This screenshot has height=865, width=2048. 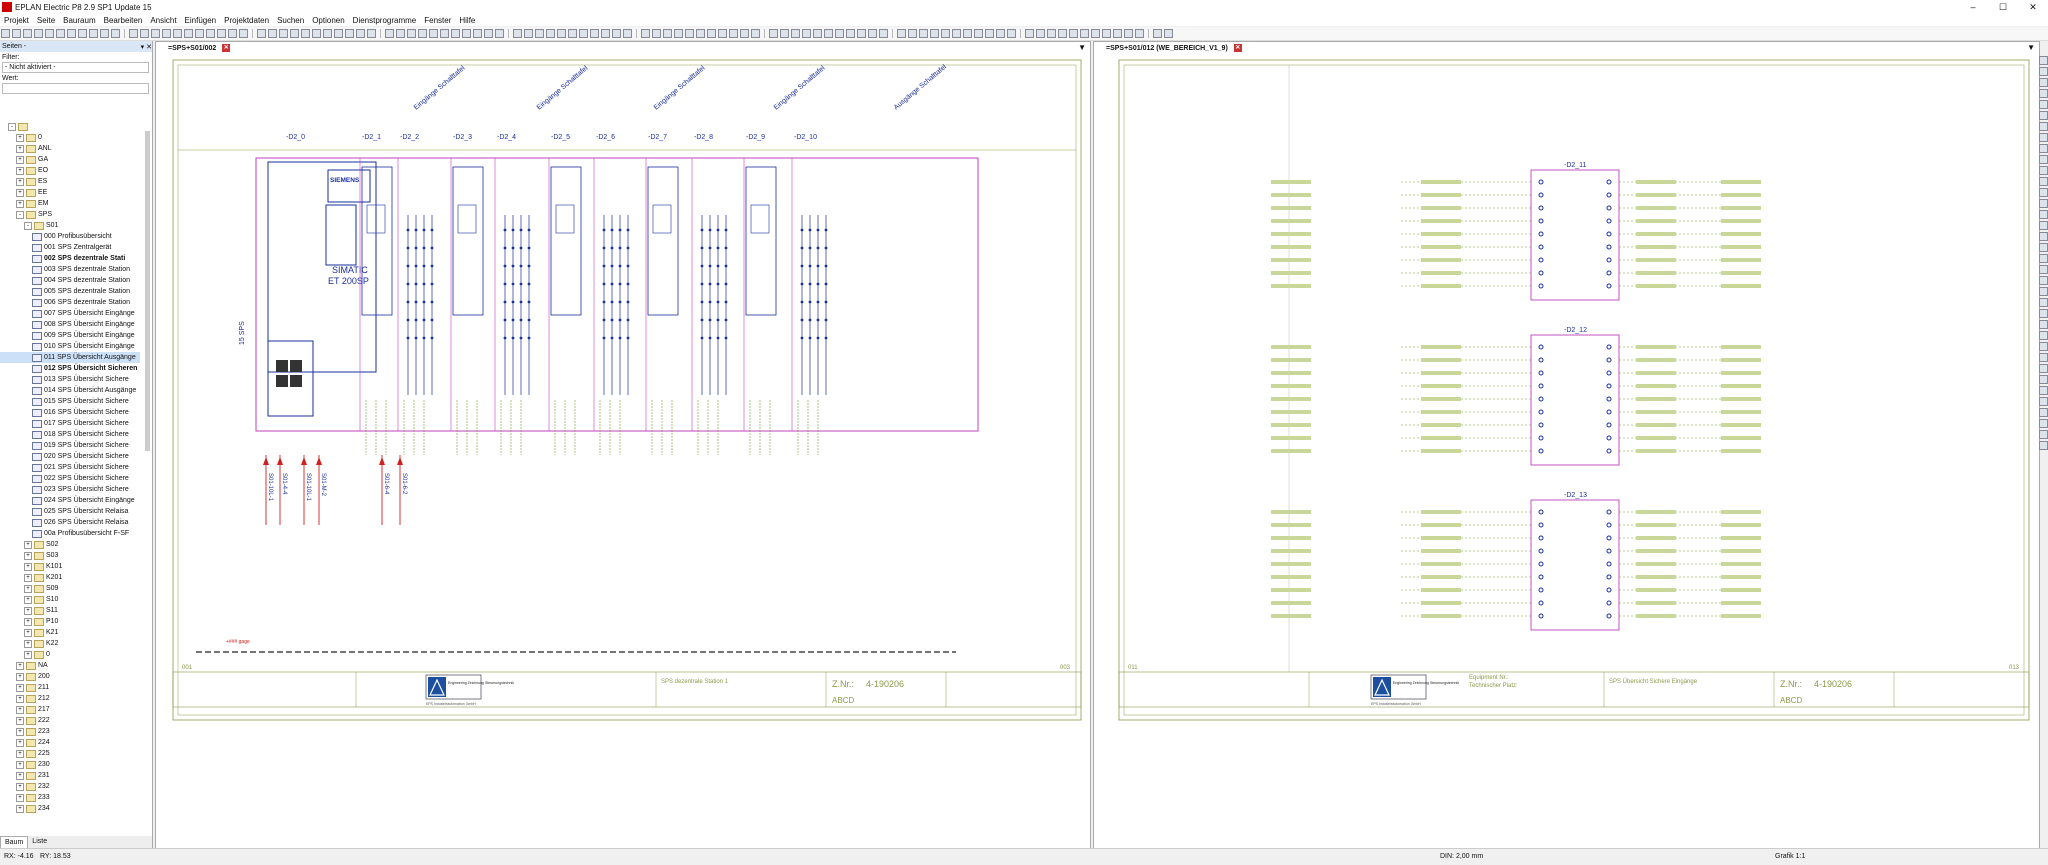 What do you see at coordinates (70, 665) in the screenshot?
I see `tree-item: + NA` at bounding box center [70, 665].